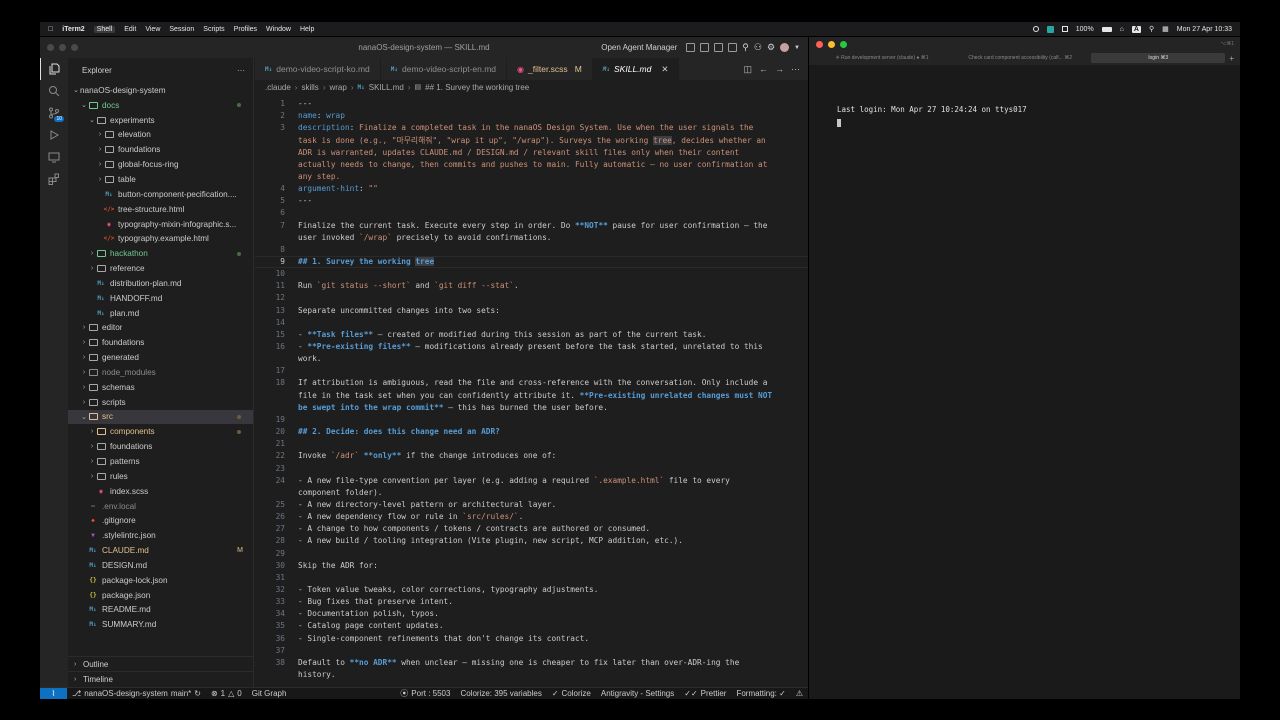  What do you see at coordinates (160, 580) in the screenshot?
I see `tree-file: {} package-lock.json` at bounding box center [160, 580].